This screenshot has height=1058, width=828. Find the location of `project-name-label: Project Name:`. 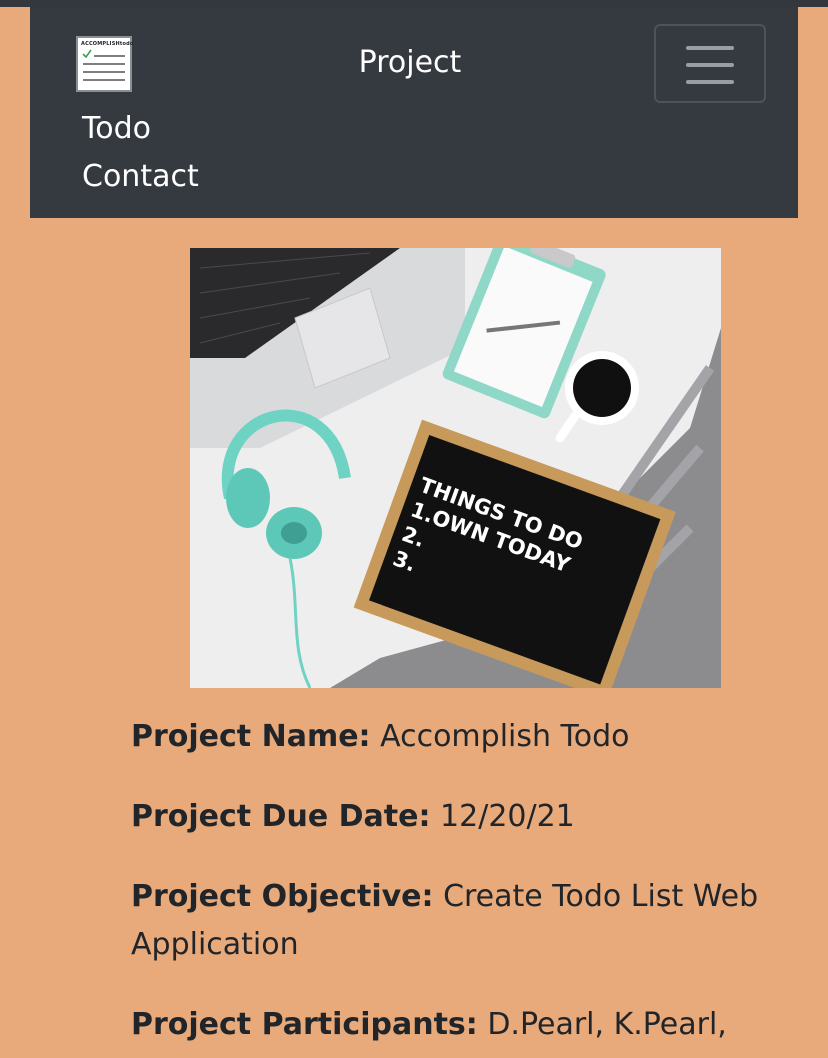

project-name-label: Project Name: is located at coordinates (251, 736).